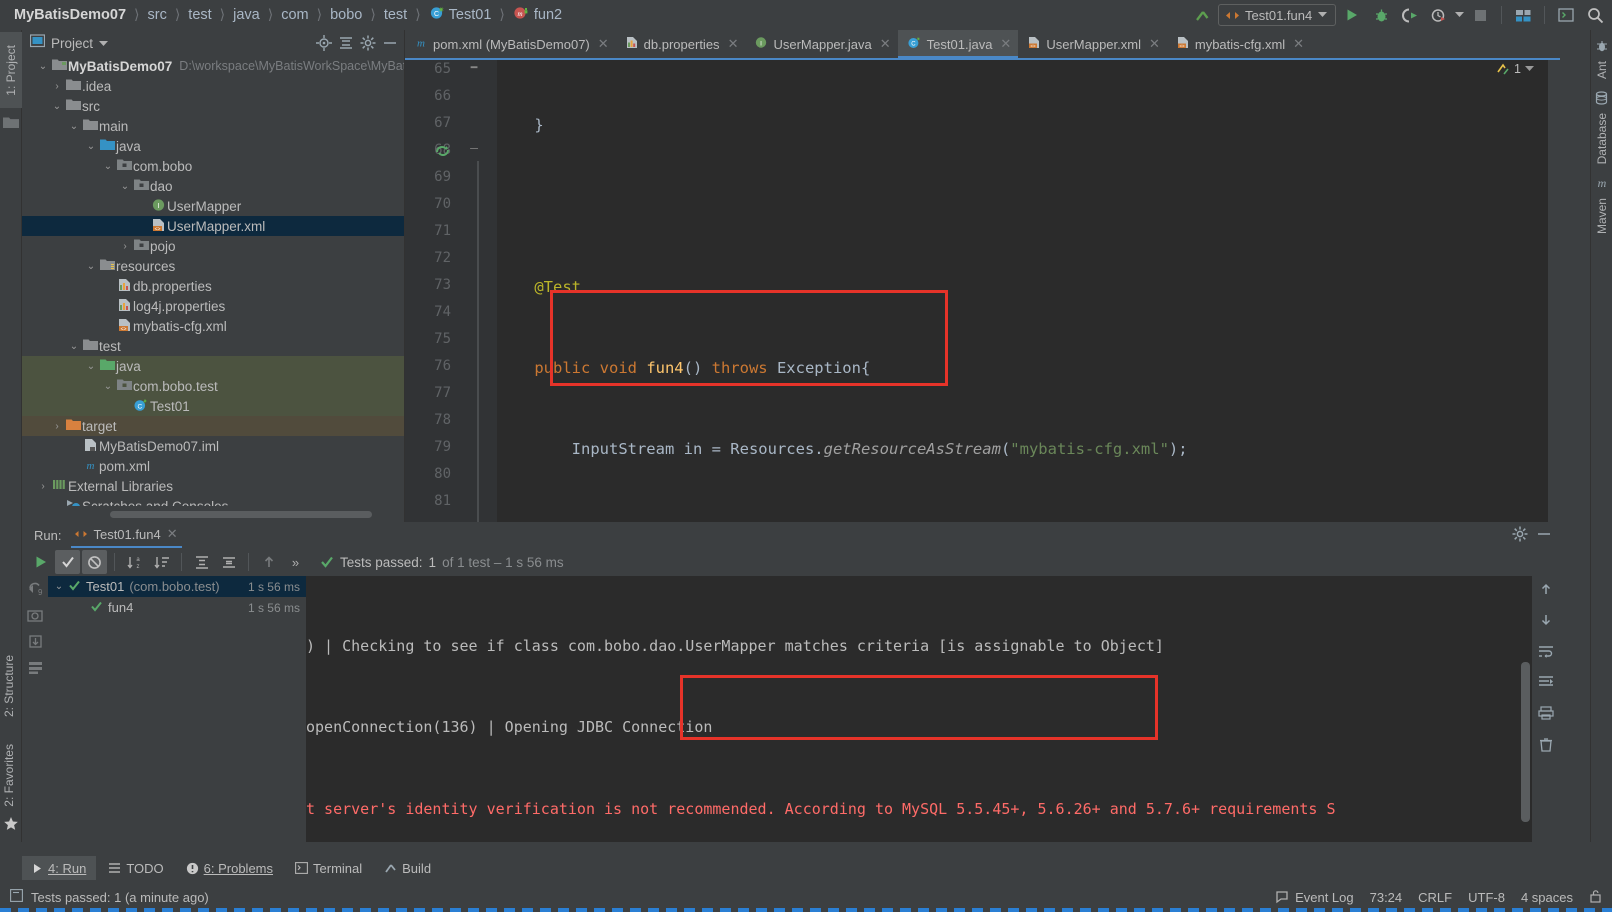 This screenshot has height=912, width=1612. I want to click on run-configuration-selector: Test01.fun4, so click(1277, 15).